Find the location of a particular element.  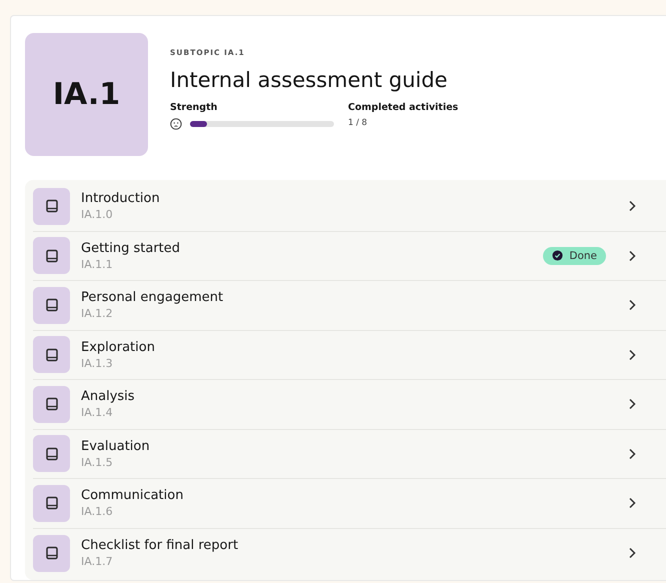

lesson-row: Analysis IA.1.4 is located at coordinates (349, 405).